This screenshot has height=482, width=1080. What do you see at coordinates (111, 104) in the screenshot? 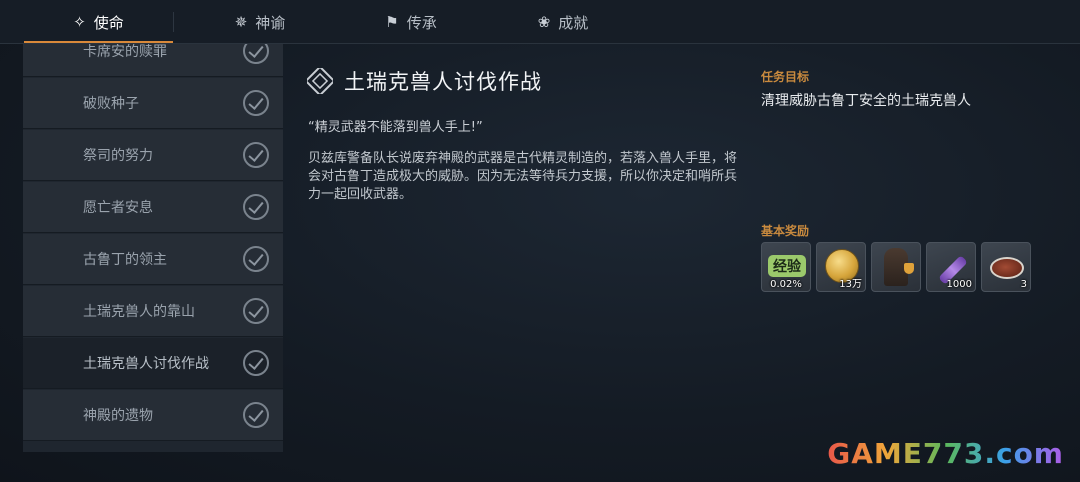
I see `mission-label: 破败种子` at bounding box center [111, 104].